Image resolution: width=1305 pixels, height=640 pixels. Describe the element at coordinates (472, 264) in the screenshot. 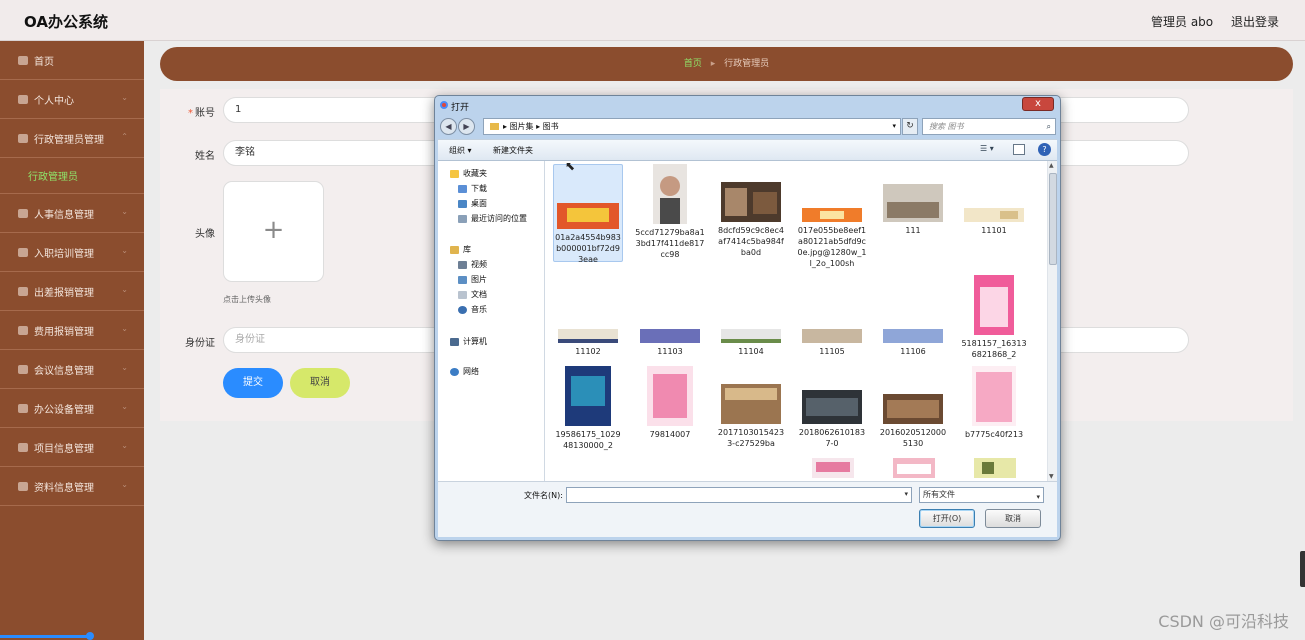

I see `nav-videos: 视频` at that location.